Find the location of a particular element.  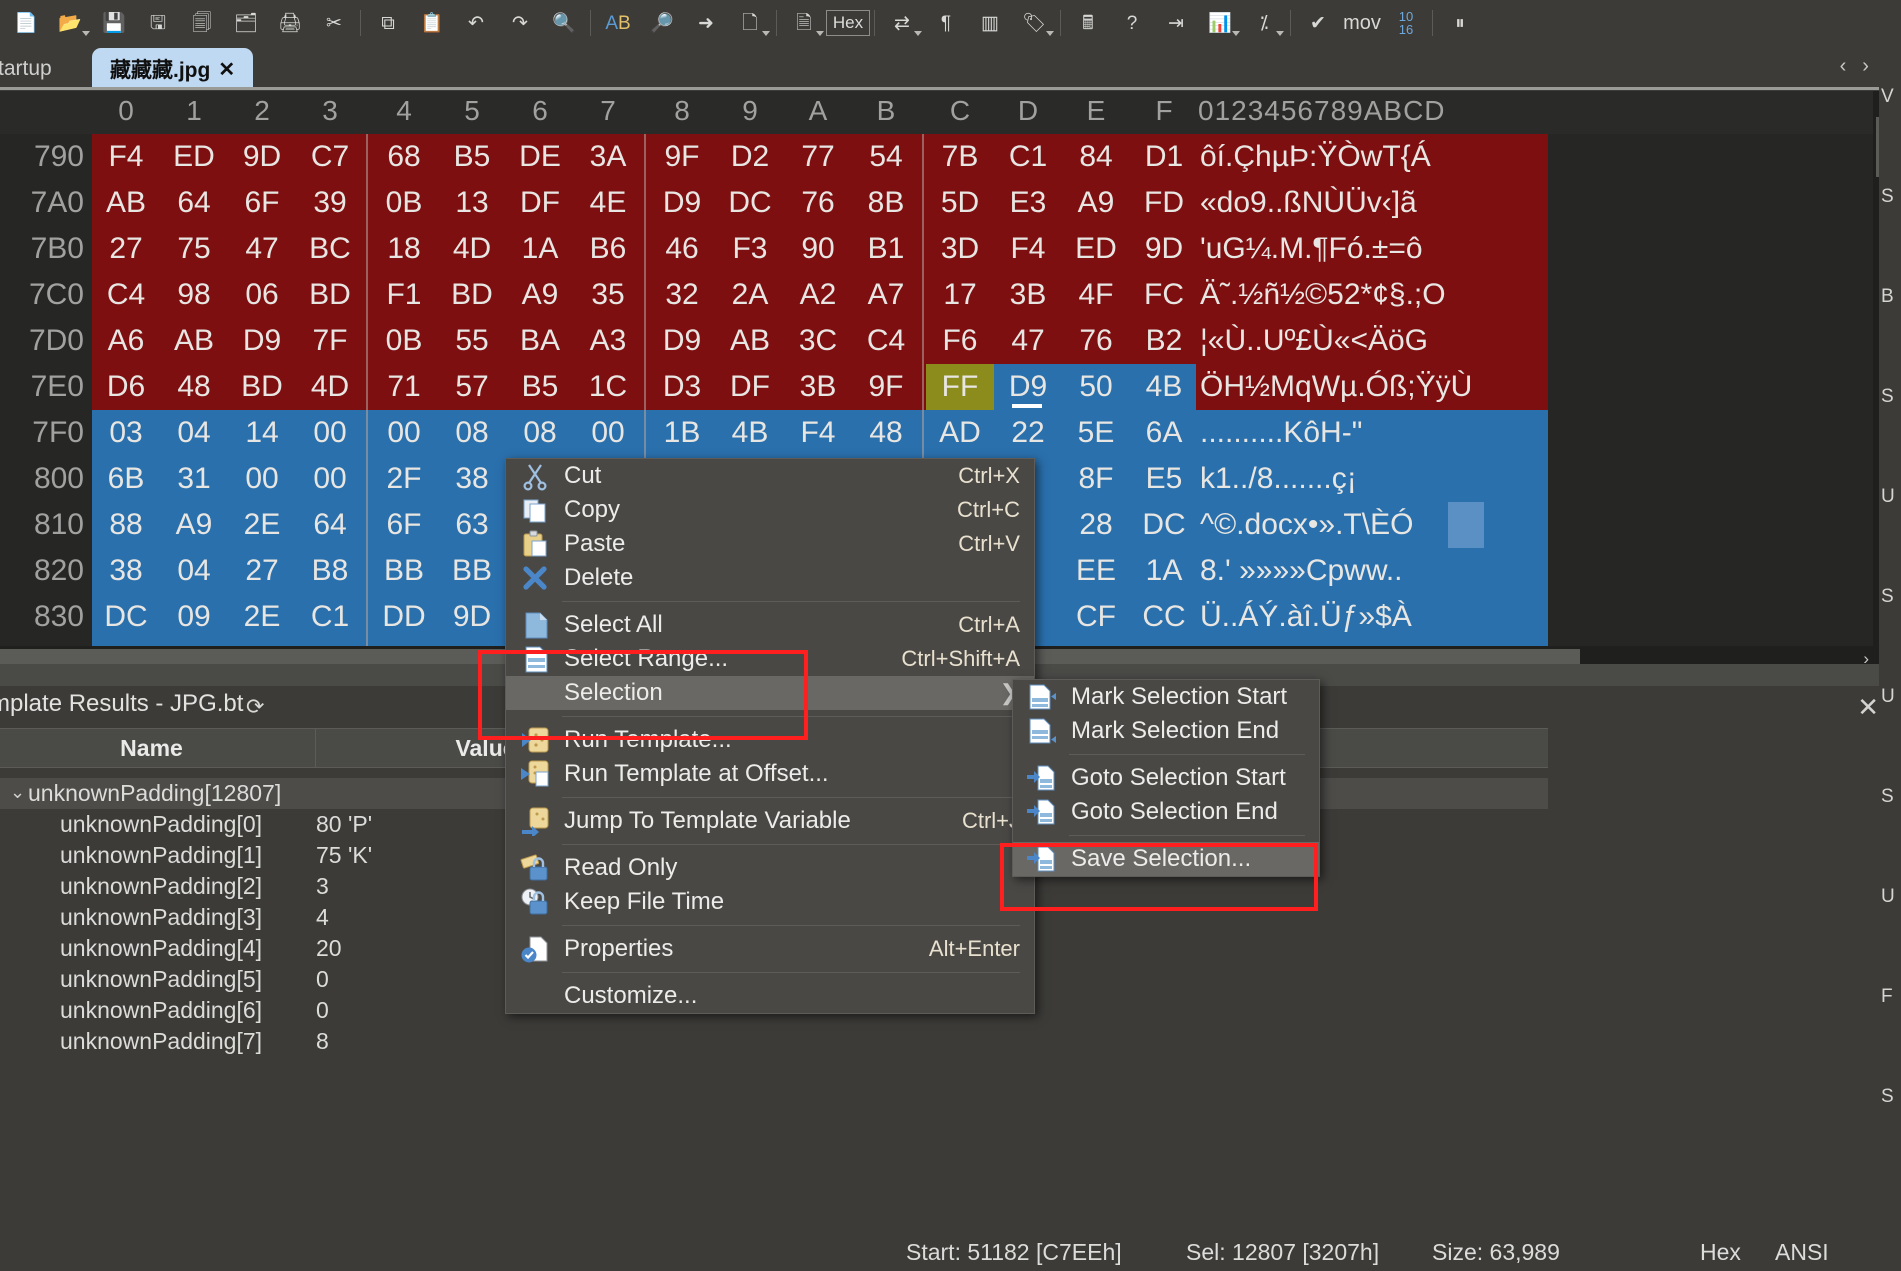

hex-byte: 3B is located at coordinates (1028, 295).